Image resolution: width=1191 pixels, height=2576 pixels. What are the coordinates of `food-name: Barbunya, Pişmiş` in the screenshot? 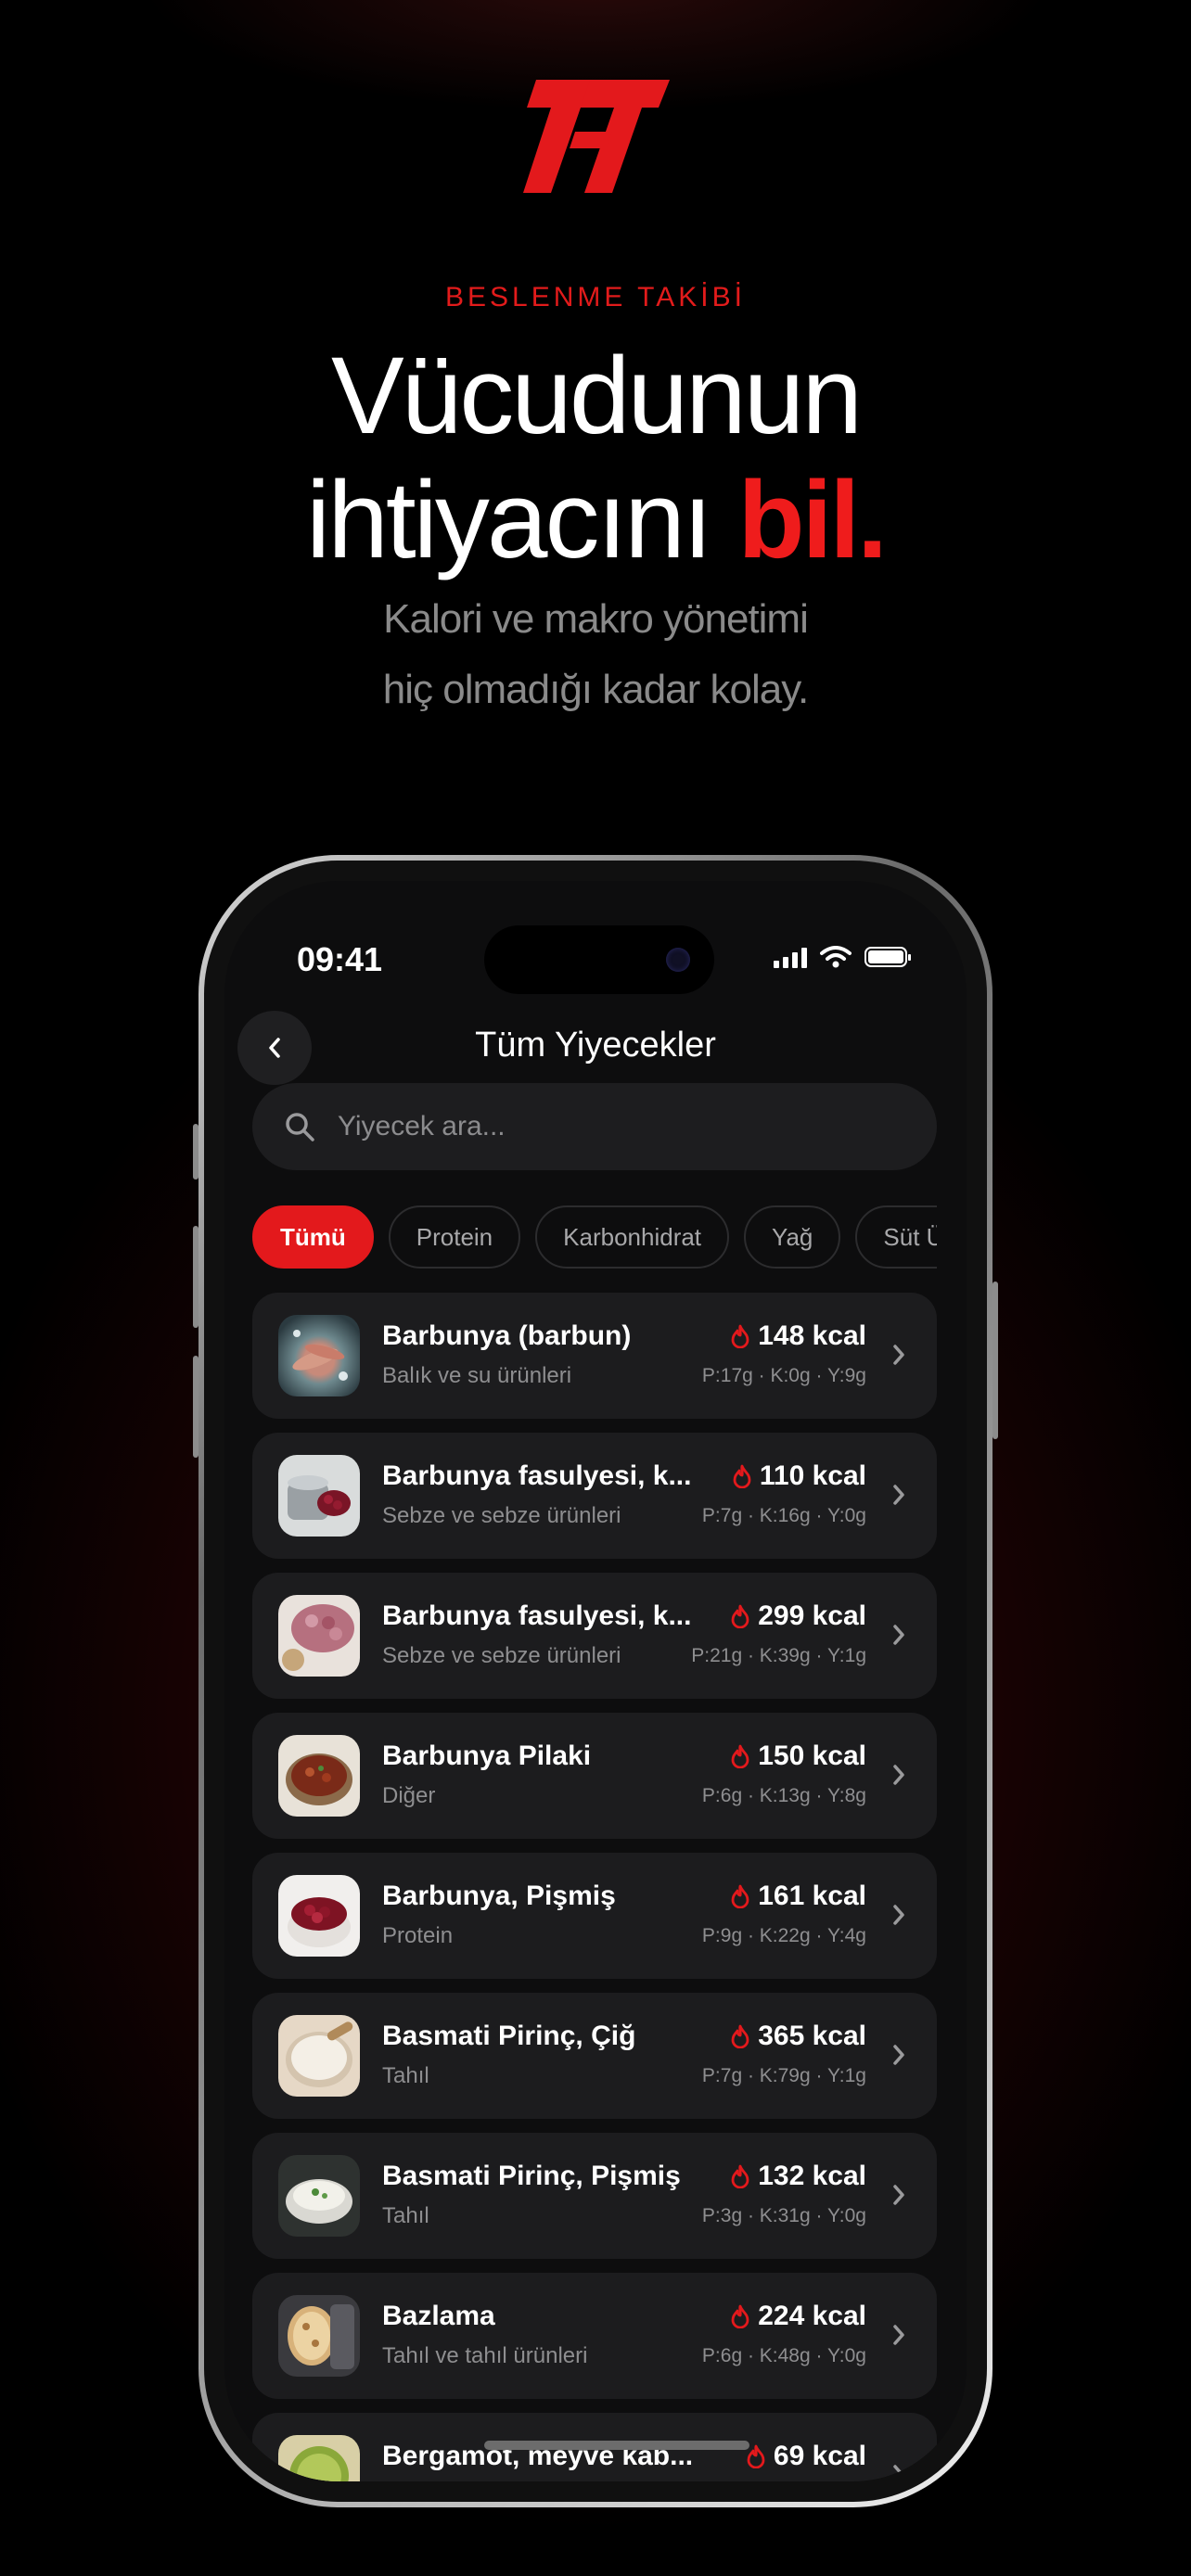 It's located at (499, 1896).